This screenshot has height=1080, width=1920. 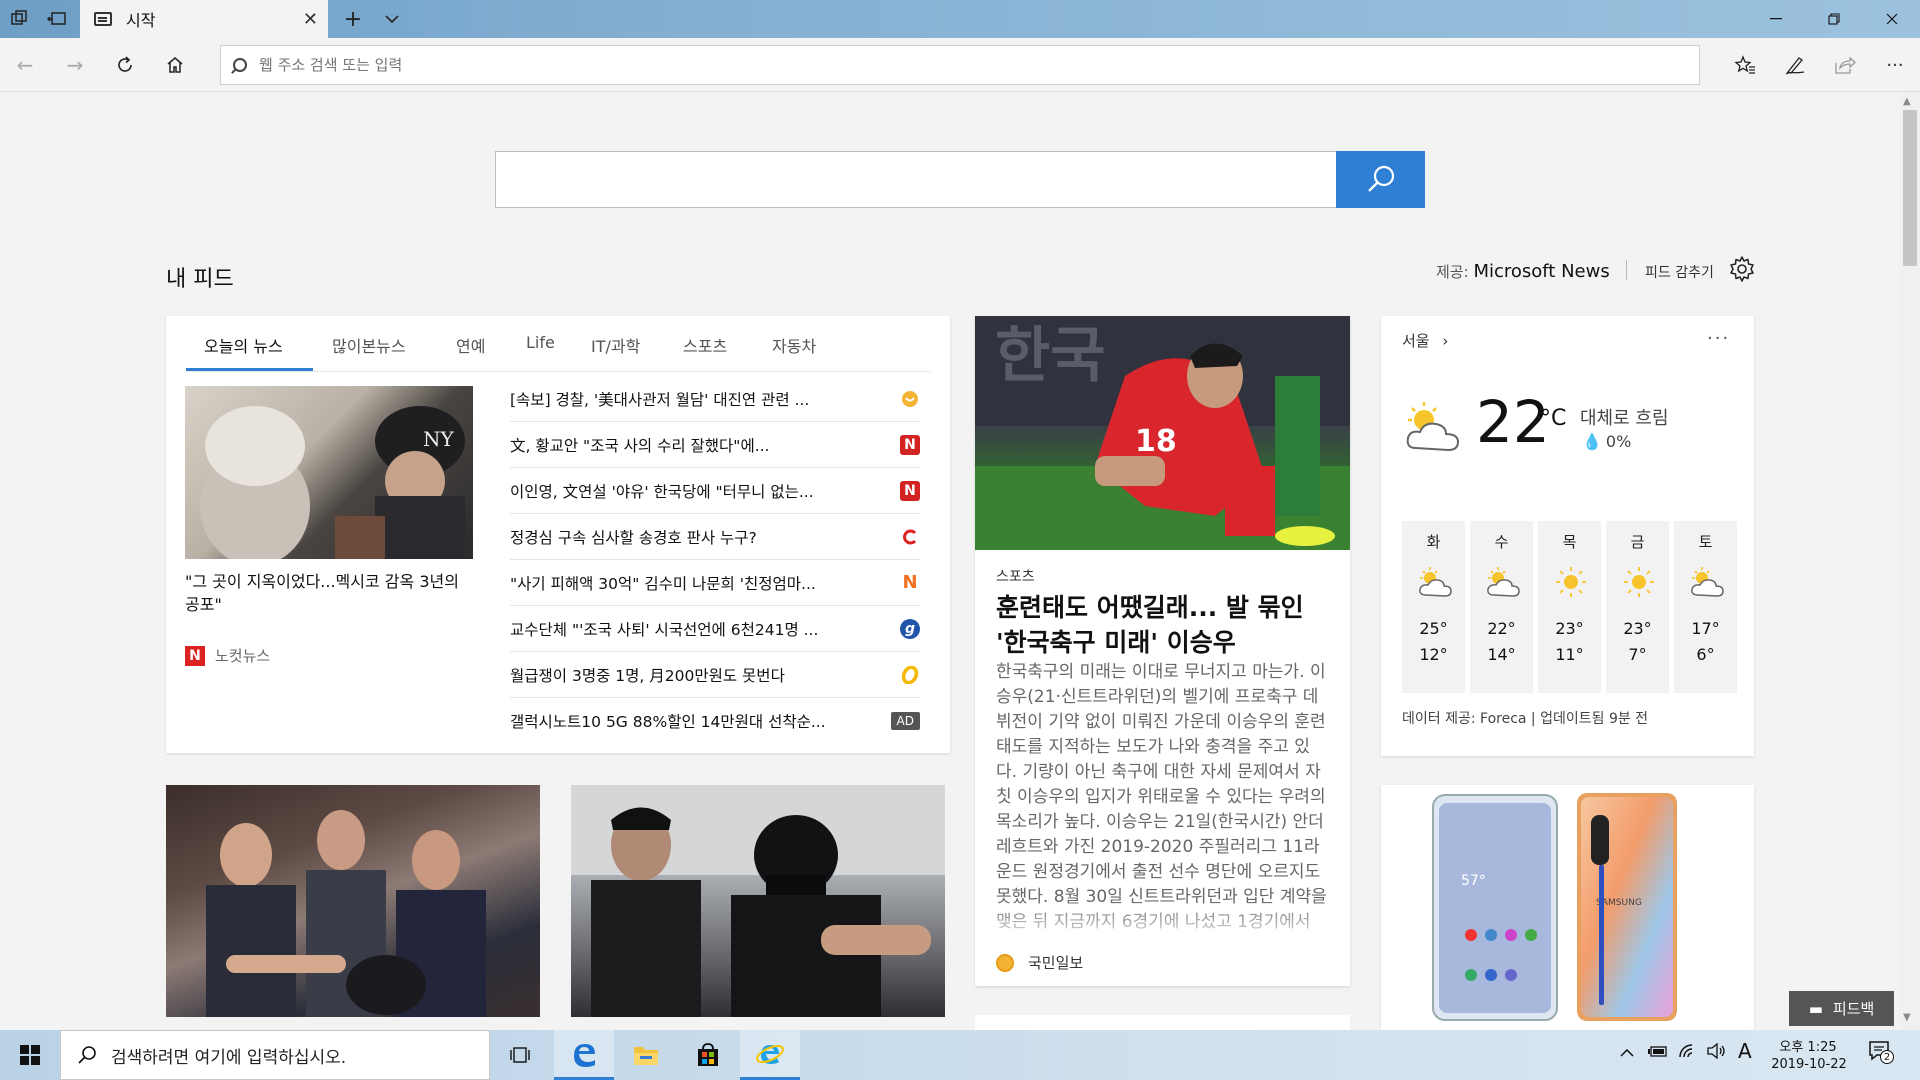 What do you see at coordinates (125, 65) in the screenshot?
I see `refresh-icon` at bounding box center [125, 65].